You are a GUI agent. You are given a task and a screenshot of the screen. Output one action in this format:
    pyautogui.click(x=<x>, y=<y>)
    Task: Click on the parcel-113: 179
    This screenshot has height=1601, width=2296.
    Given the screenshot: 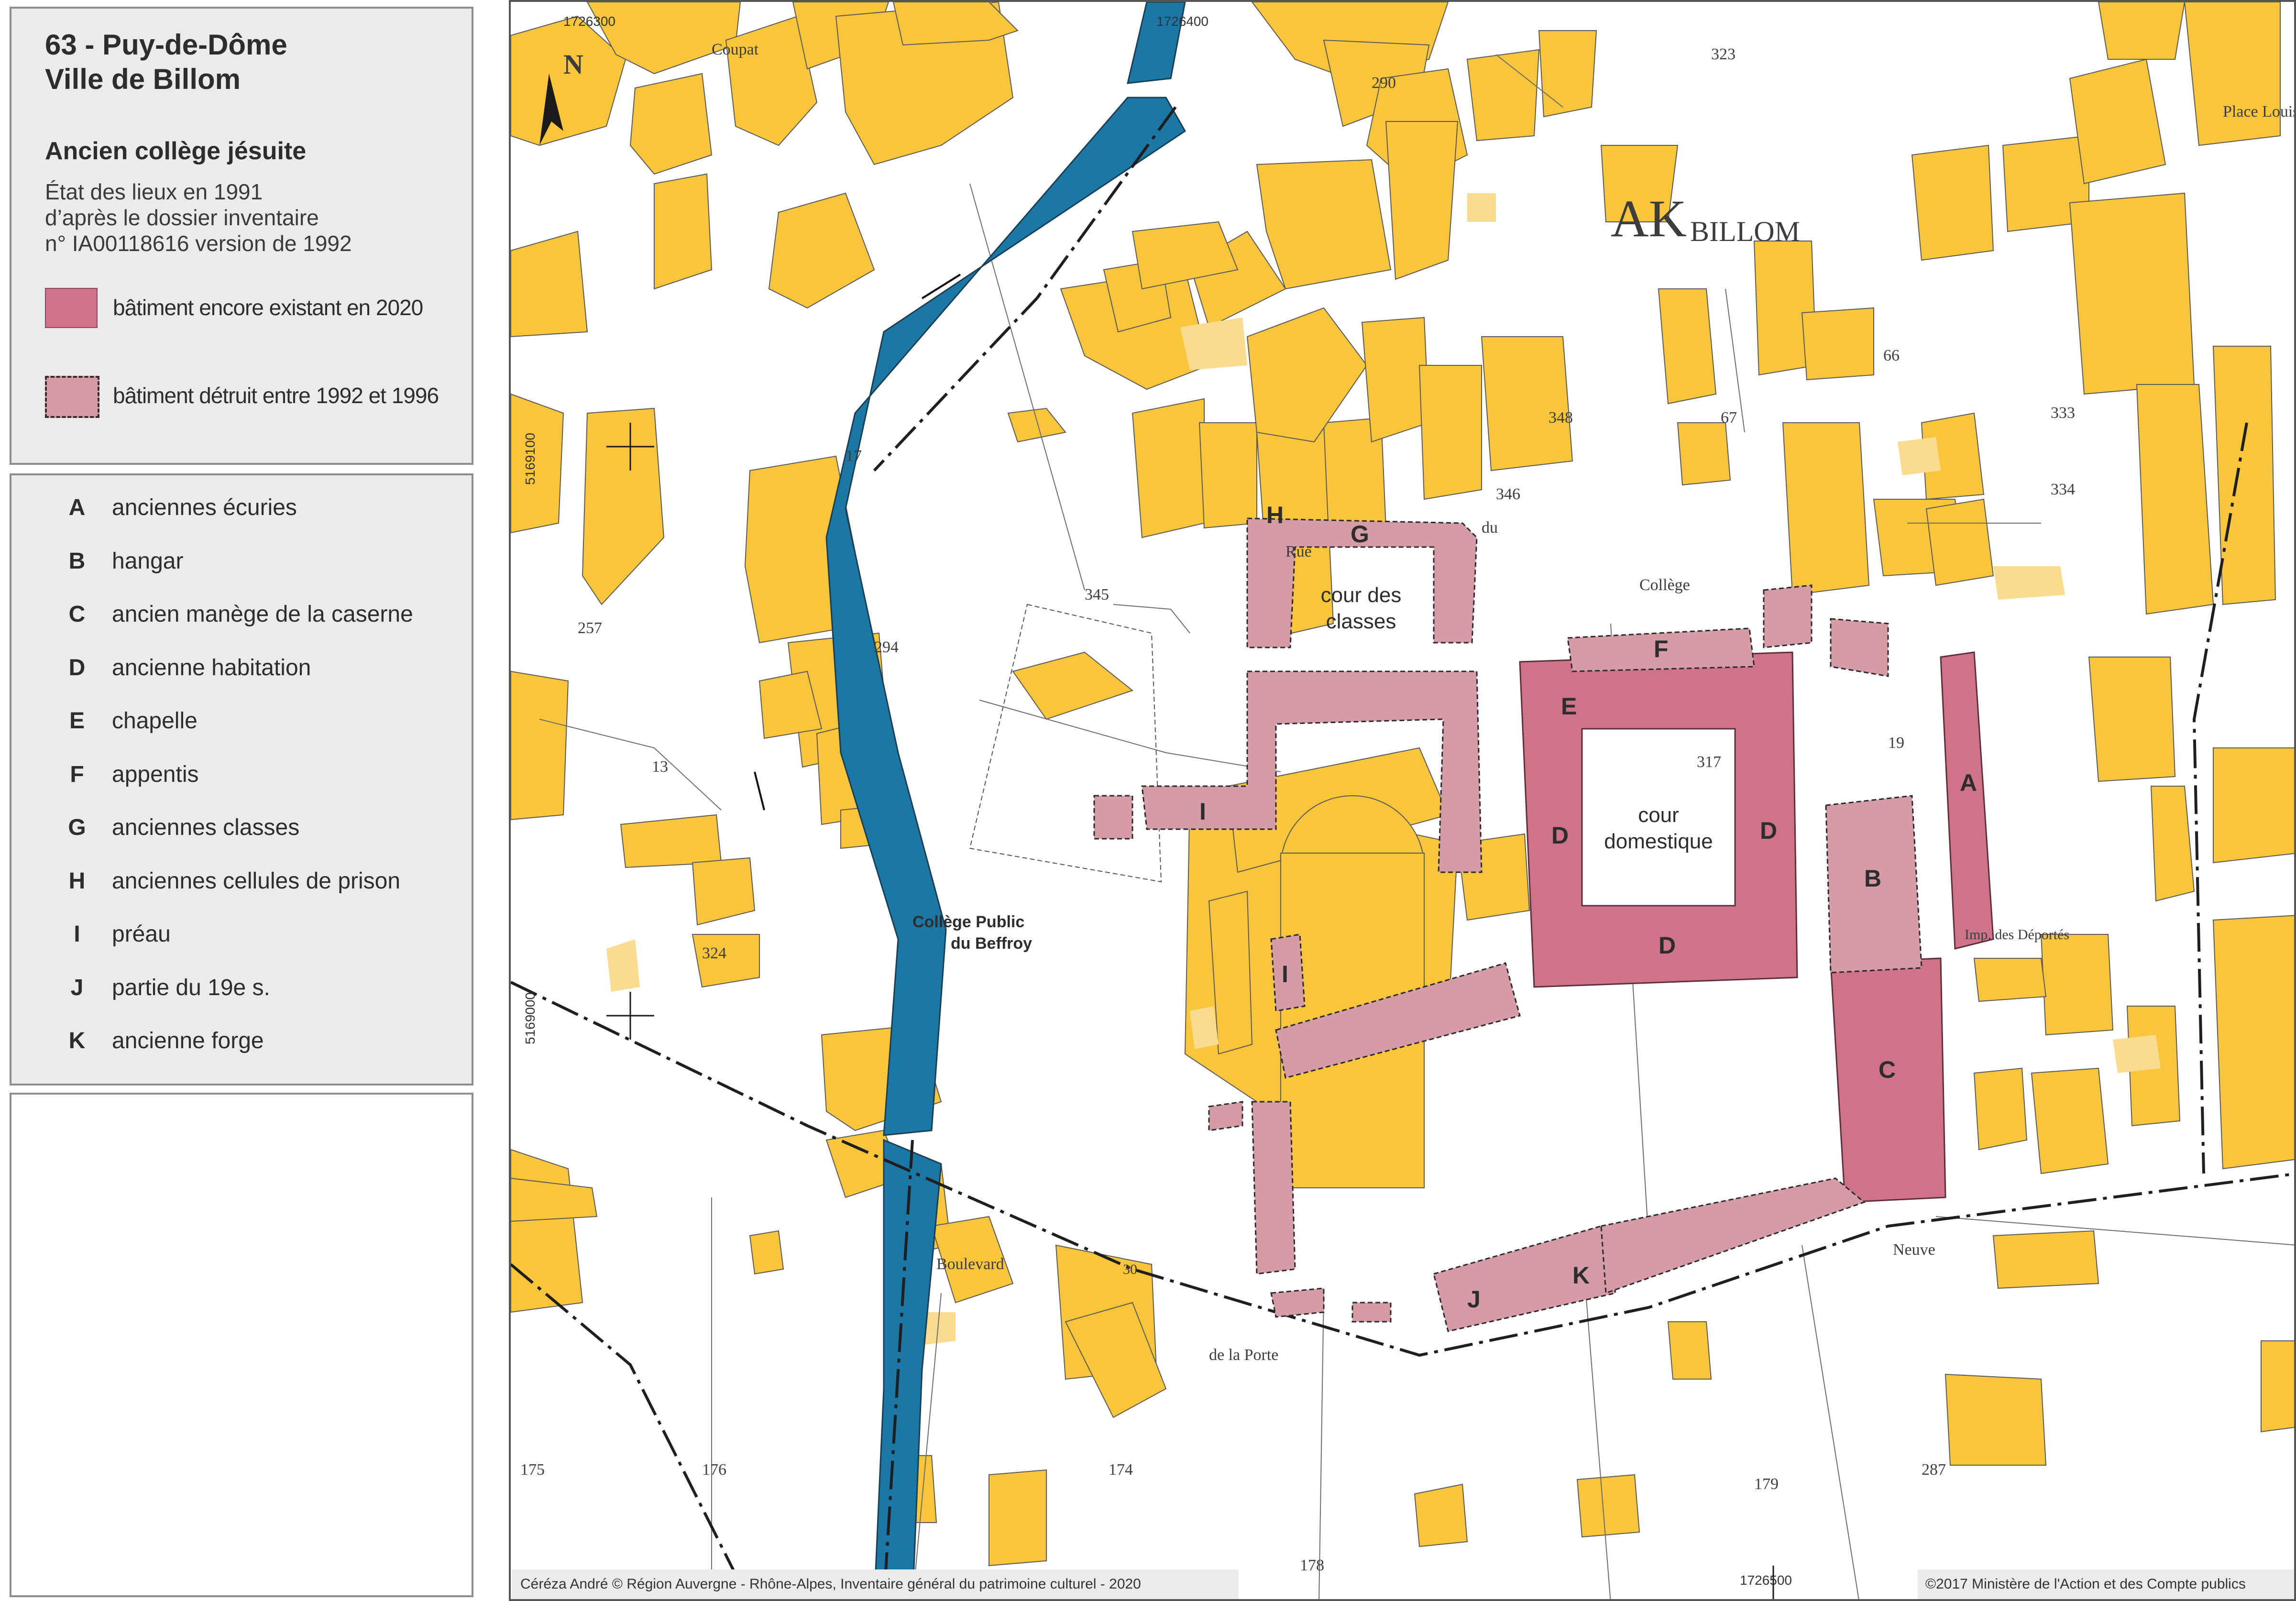 What is the action you would take?
    pyautogui.click(x=1766, y=1484)
    